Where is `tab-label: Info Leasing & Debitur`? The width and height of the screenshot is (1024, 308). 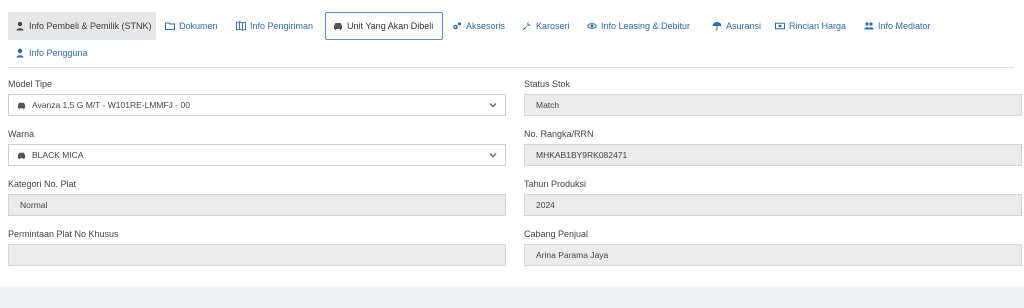 tab-label: Info Leasing & Debitur is located at coordinates (646, 26).